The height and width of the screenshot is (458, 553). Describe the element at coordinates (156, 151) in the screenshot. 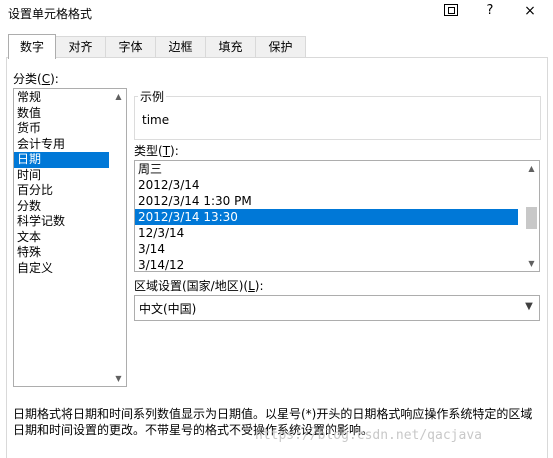

I see `type-label: 类型(T):` at that location.